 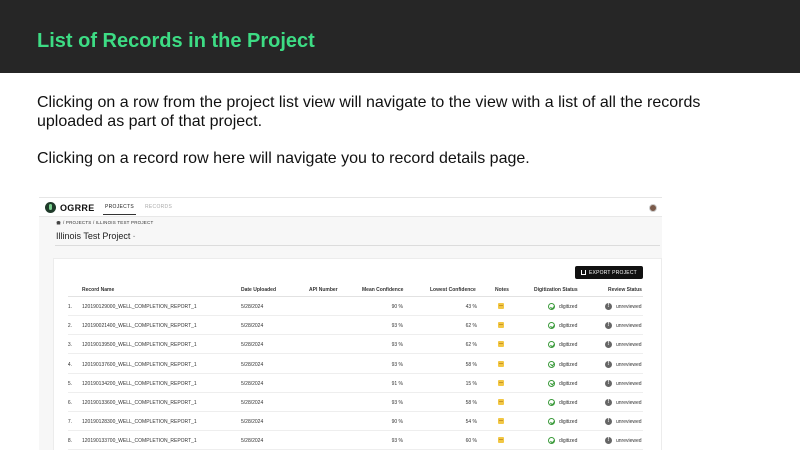 What do you see at coordinates (453, 290) in the screenshot?
I see `column-header-lowest-confidence: Lowest Confidence` at bounding box center [453, 290].